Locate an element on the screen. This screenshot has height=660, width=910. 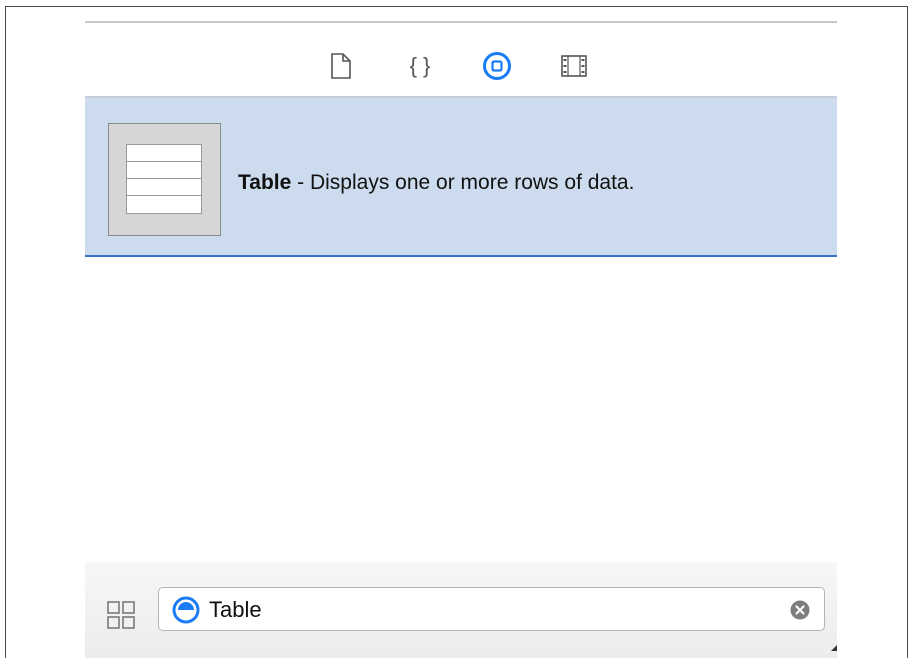
object-library-icon is located at coordinates (497, 66).